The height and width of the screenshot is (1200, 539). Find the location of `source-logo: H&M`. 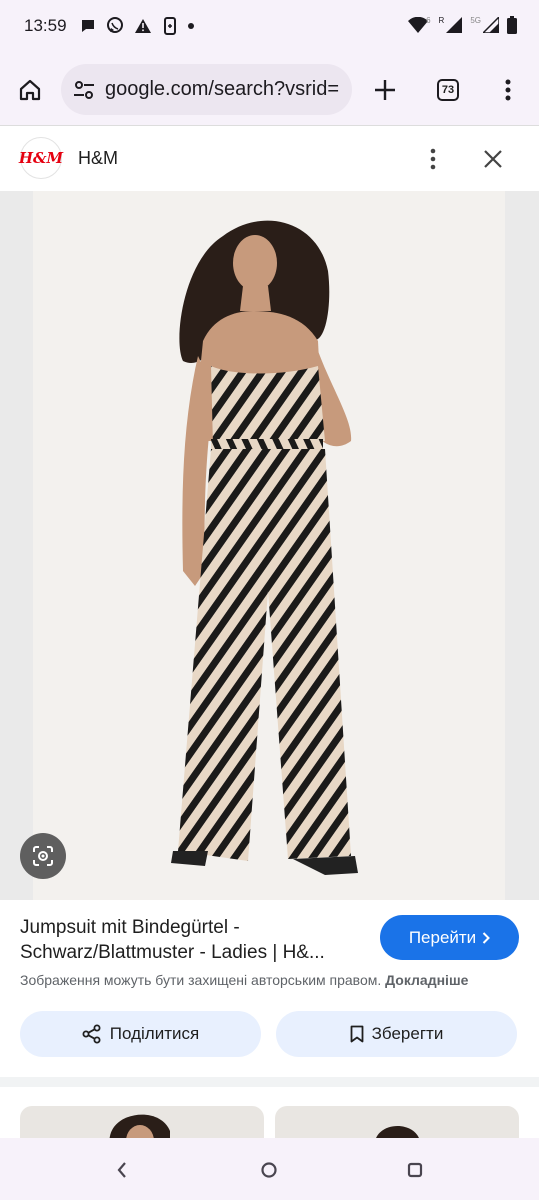

source-logo: H&M is located at coordinates (41, 158).